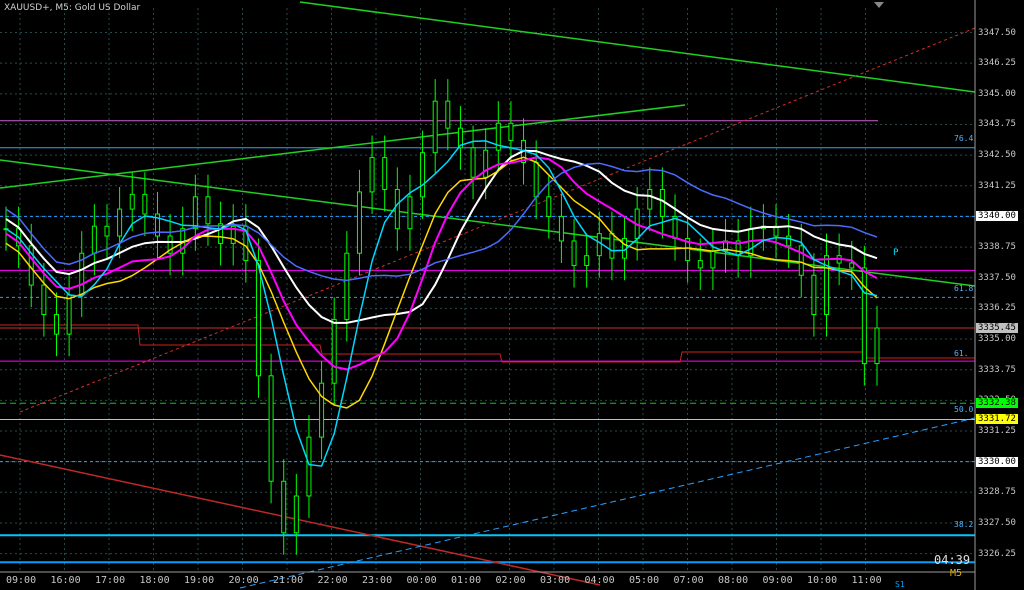 The width and height of the screenshot is (1024, 590). I want to click on time-axis-label: 23:00, so click(377, 580).